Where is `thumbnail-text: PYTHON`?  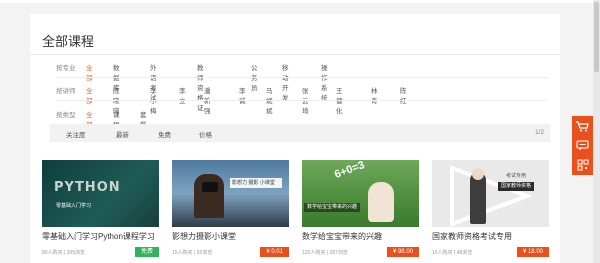 thumbnail-text: PYTHON is located at coordinates (87, 187).